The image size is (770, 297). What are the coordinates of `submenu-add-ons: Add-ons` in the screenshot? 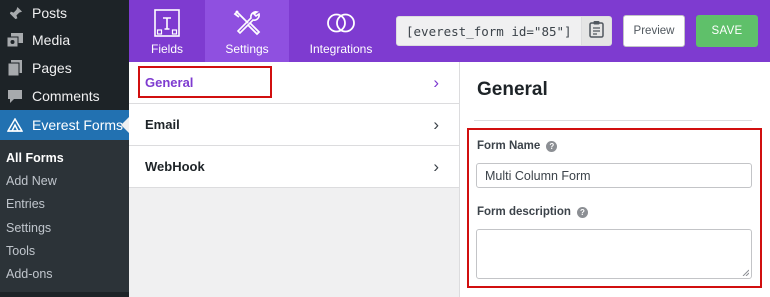 It's located at (64, 273).